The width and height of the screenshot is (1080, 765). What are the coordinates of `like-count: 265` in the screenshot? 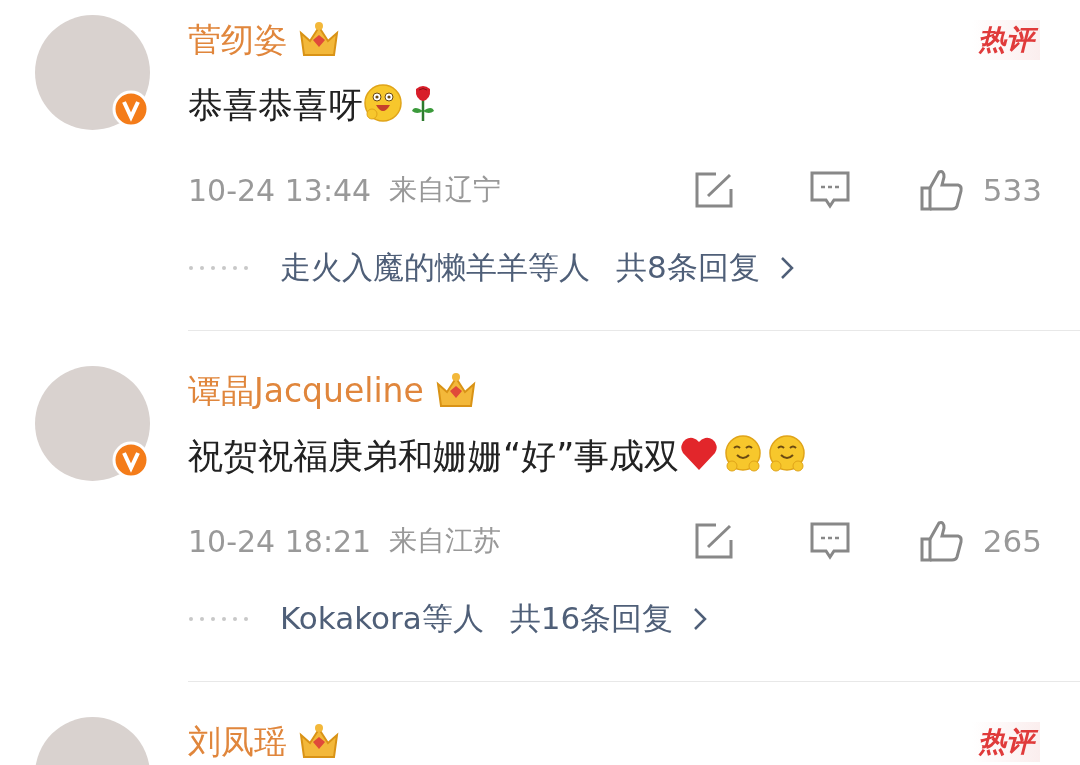 It's located at (1012, 541).